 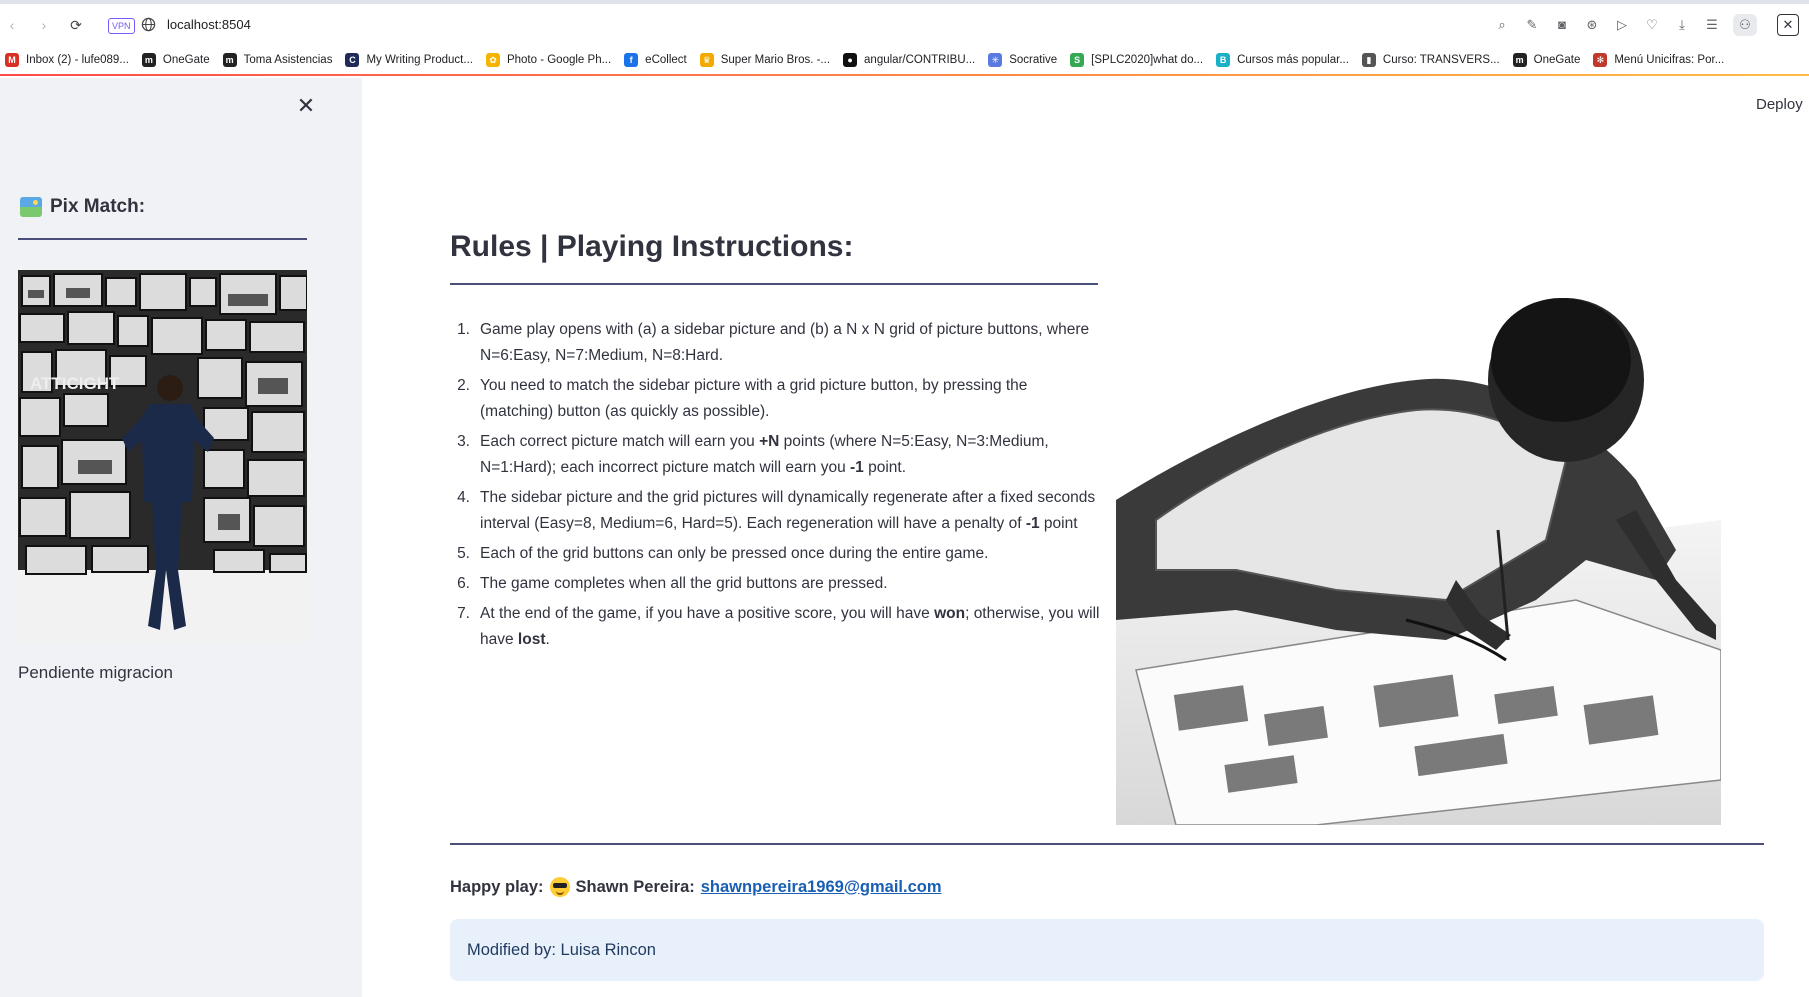 What do you see at coordinates (635, 886) in the screenshot?
I see `credits-author: Shawn Pereira:` at bounding box center [635, 886].